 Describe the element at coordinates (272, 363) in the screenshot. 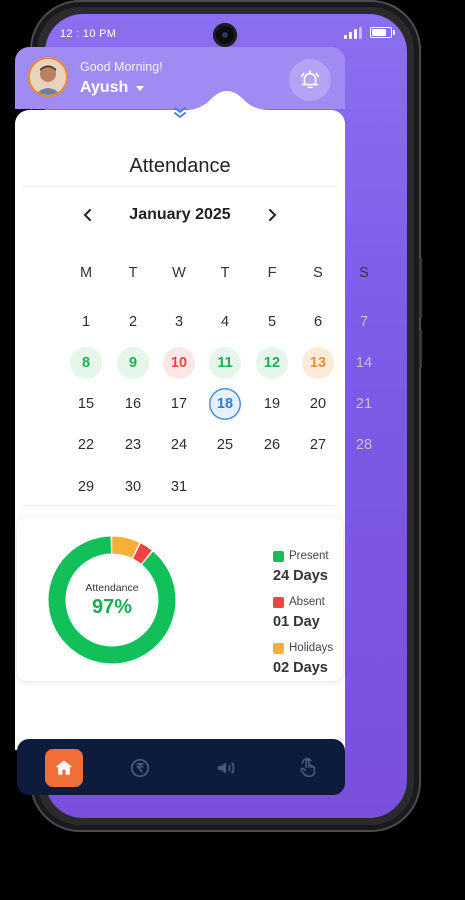

I see `calendar-day: 12` at that location.